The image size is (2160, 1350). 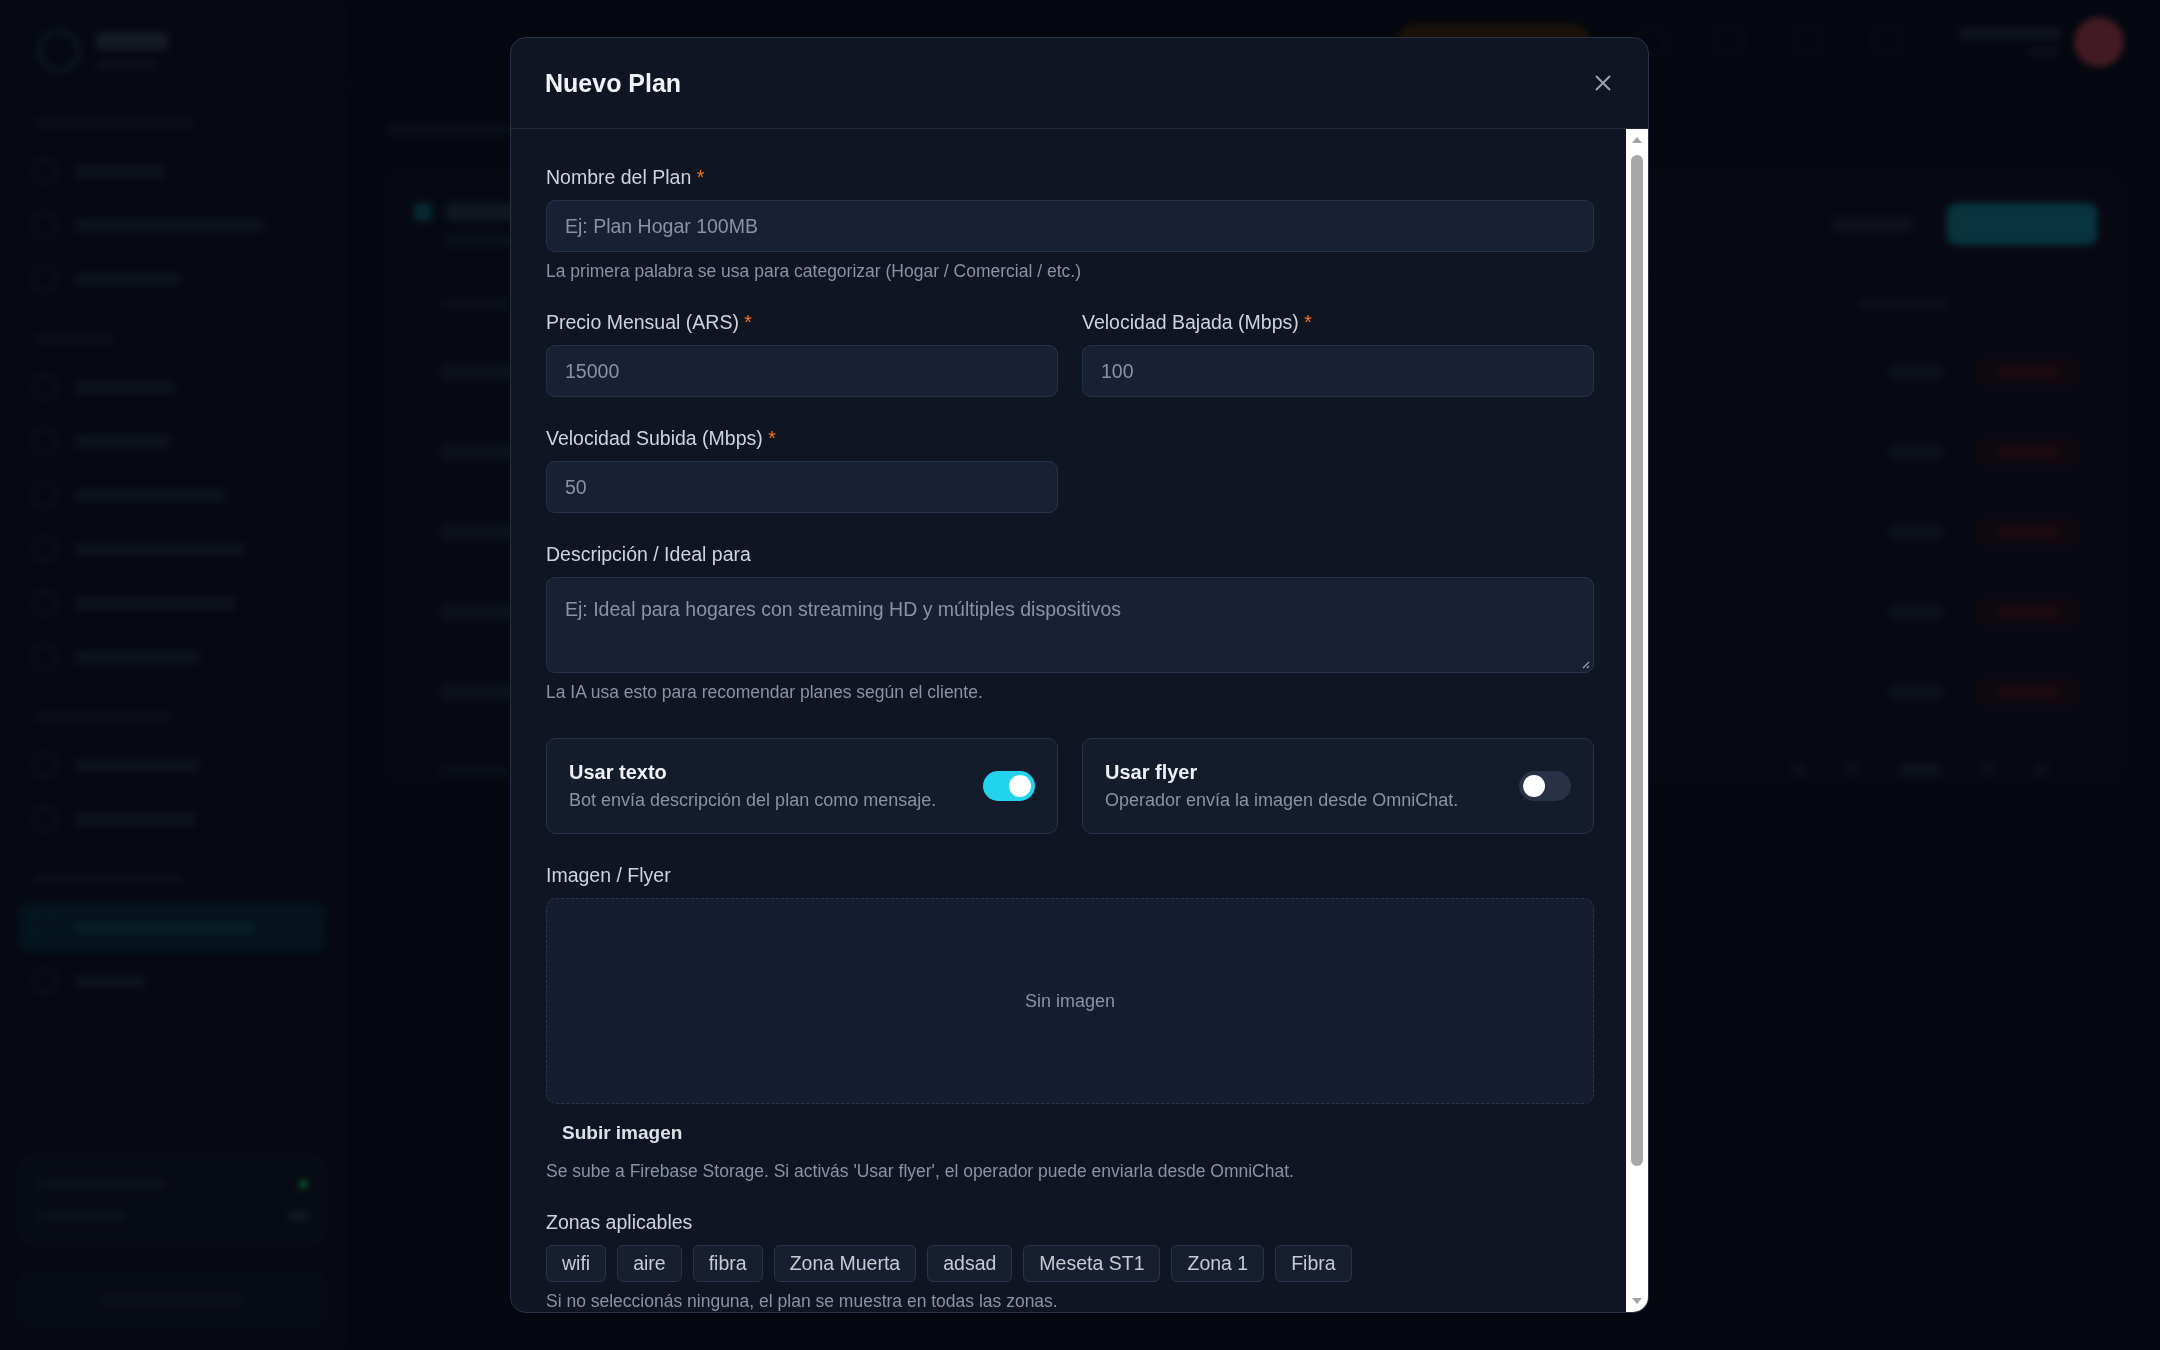 I want to click on field-label: Zonas aplicables, so click(x=619, y=1222).